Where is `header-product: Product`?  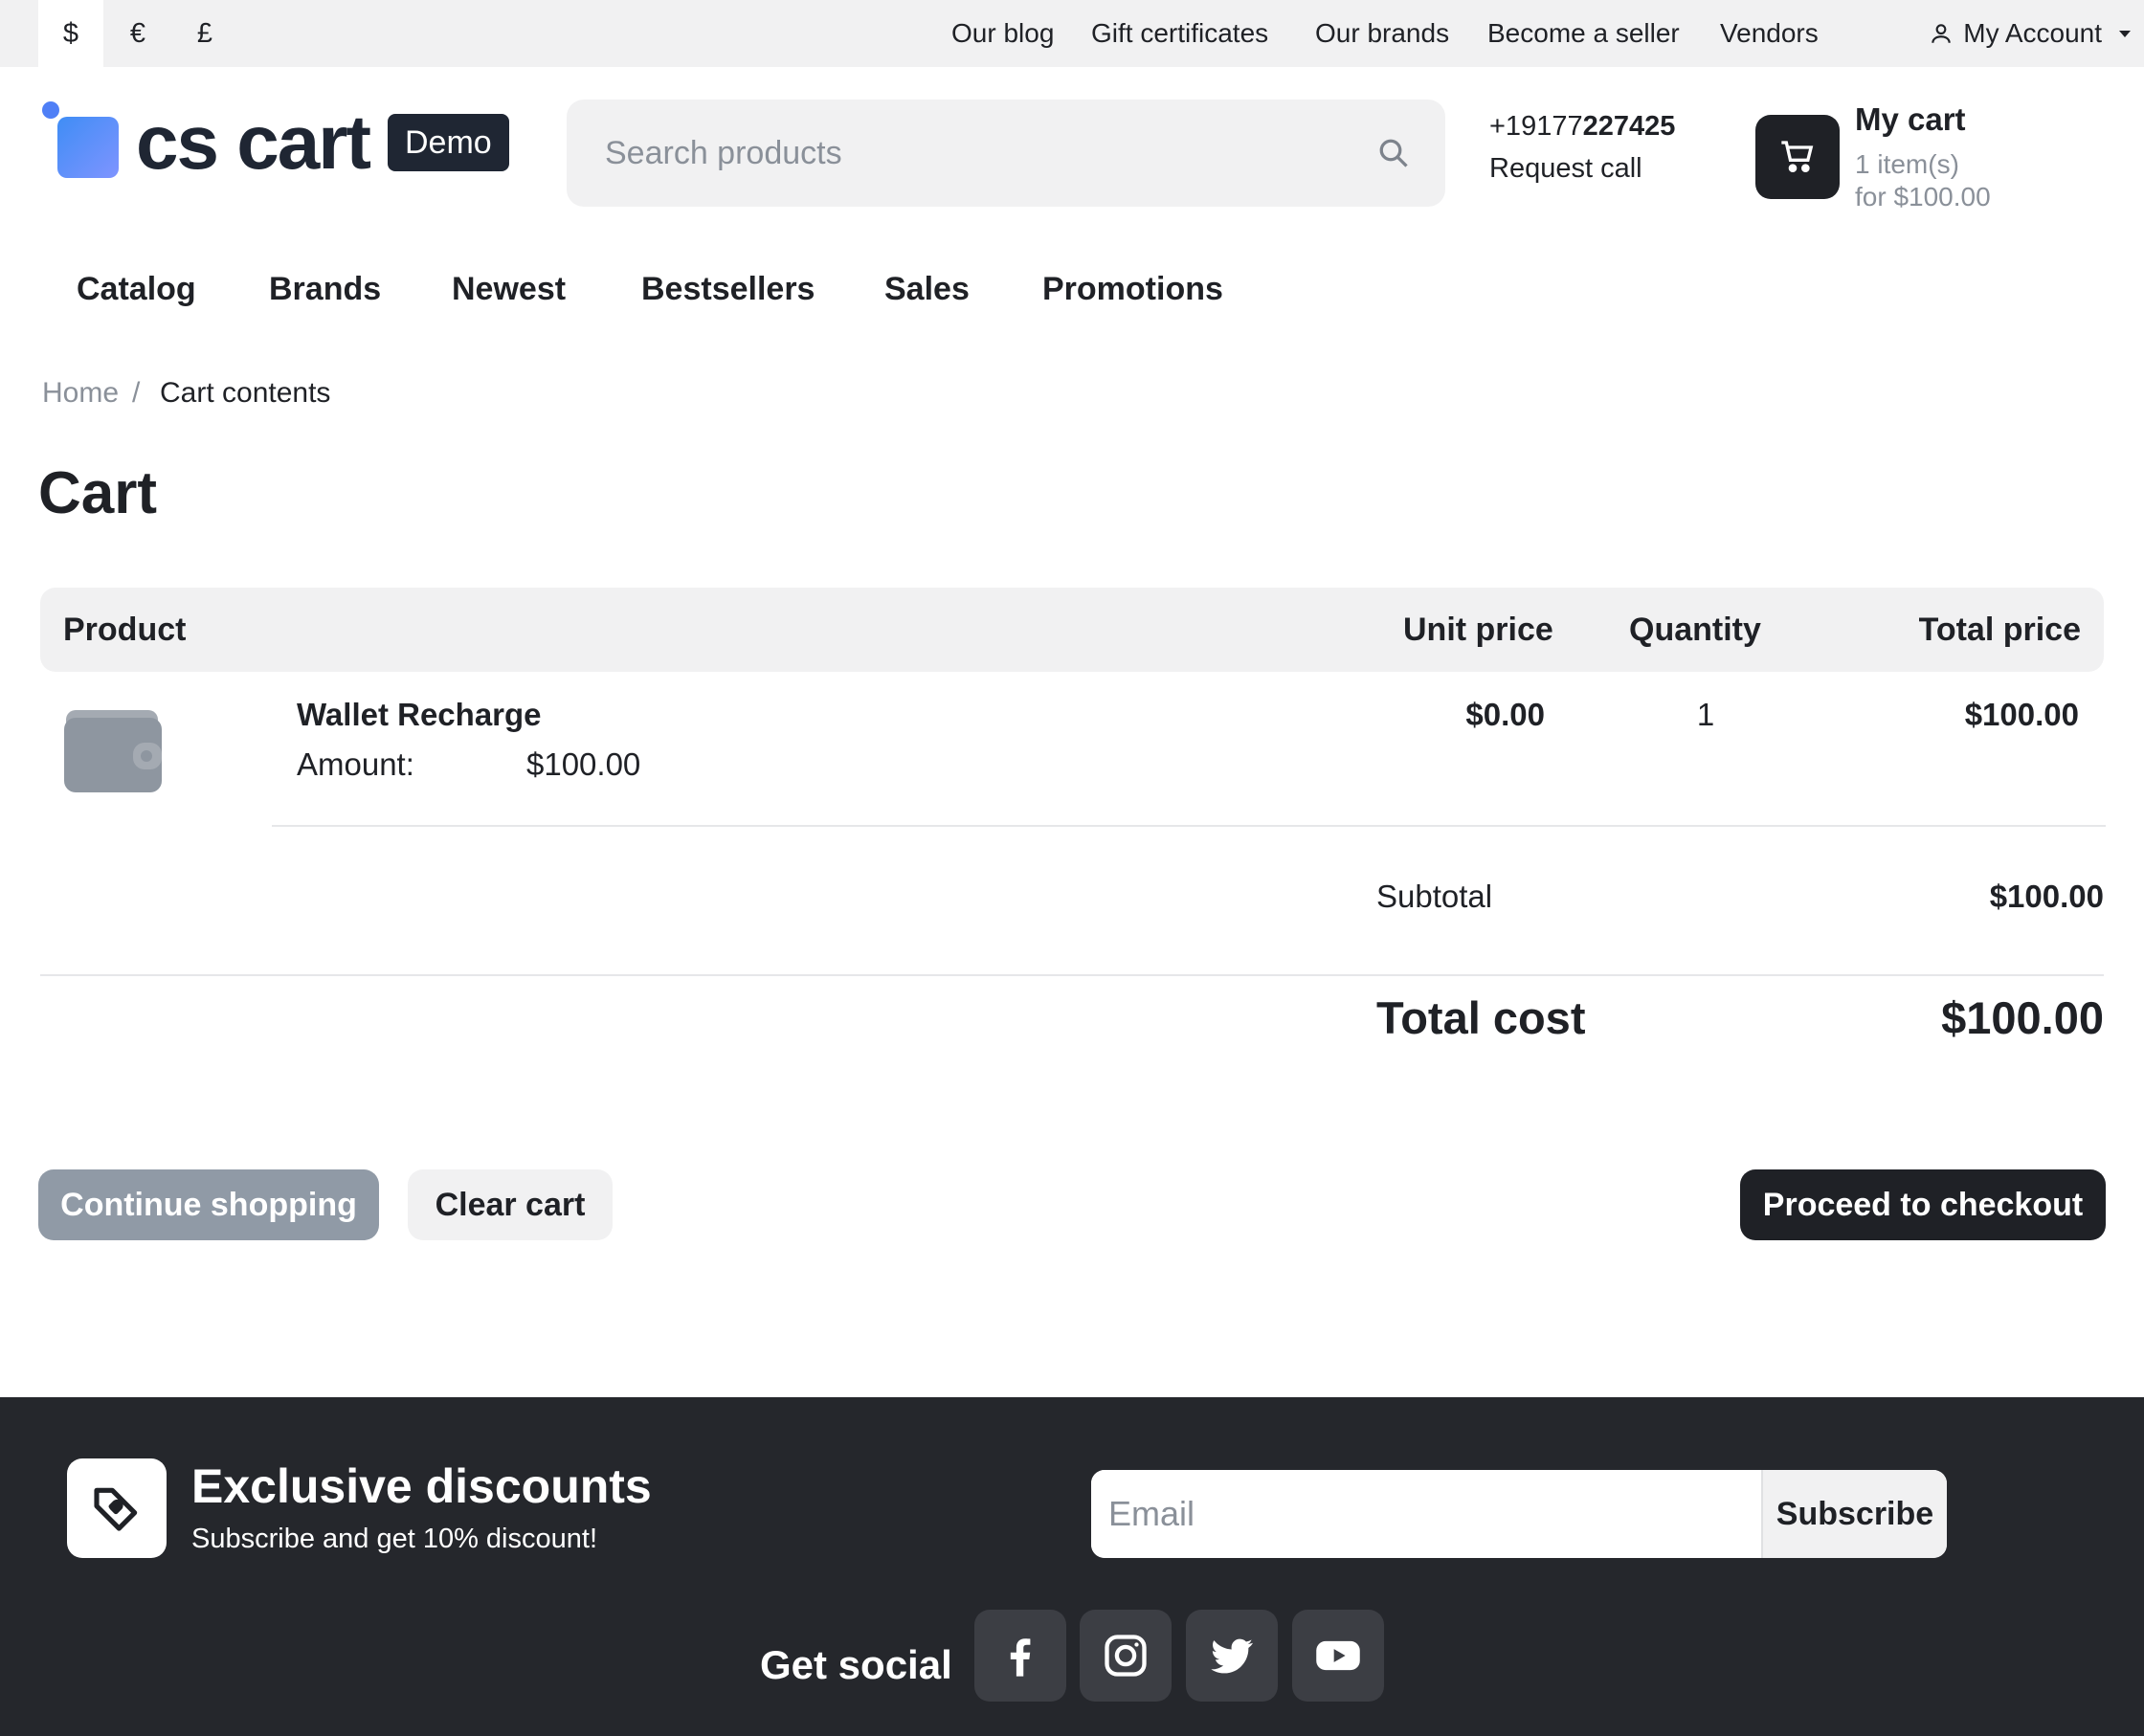 header-product: Product is located at coordinates (125, 630).